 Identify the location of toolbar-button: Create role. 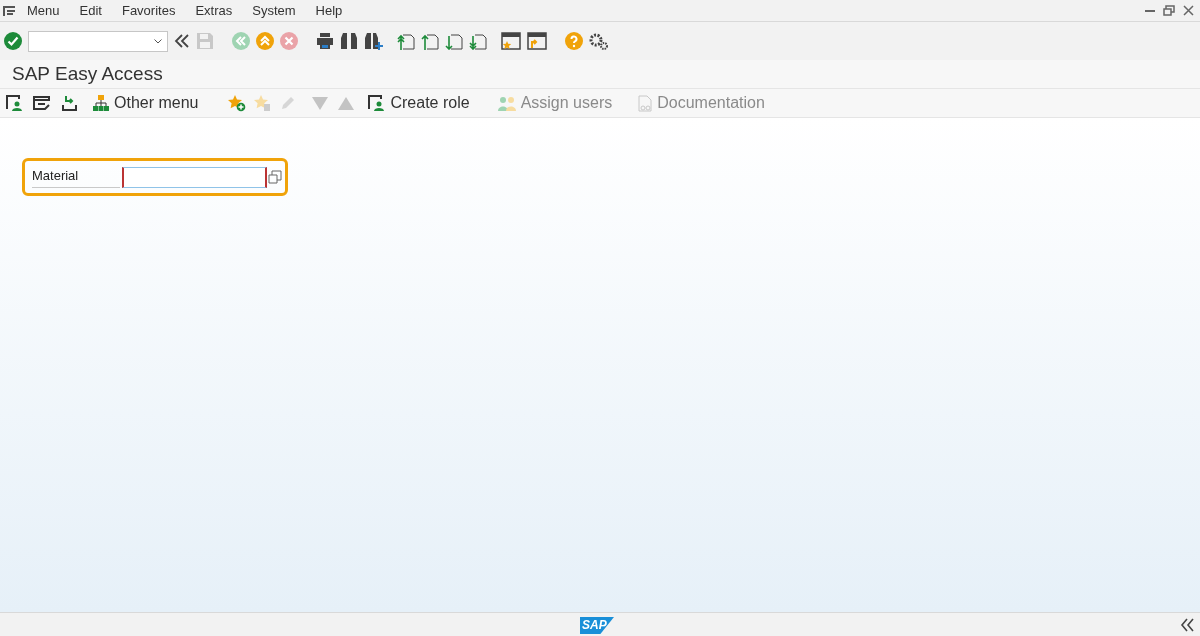
(419, 103).